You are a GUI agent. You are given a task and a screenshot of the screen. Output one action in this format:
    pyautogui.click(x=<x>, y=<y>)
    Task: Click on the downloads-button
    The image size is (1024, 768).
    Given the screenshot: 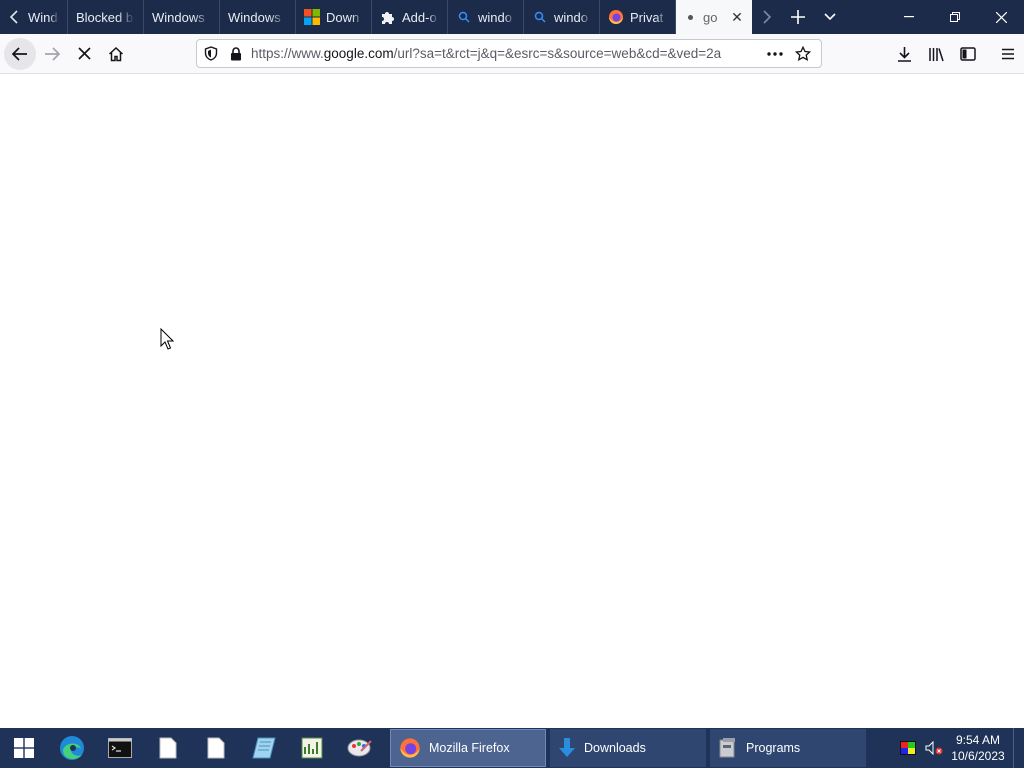 What is the action you would take?
    pyautogui.click(x=904, y=54)
    